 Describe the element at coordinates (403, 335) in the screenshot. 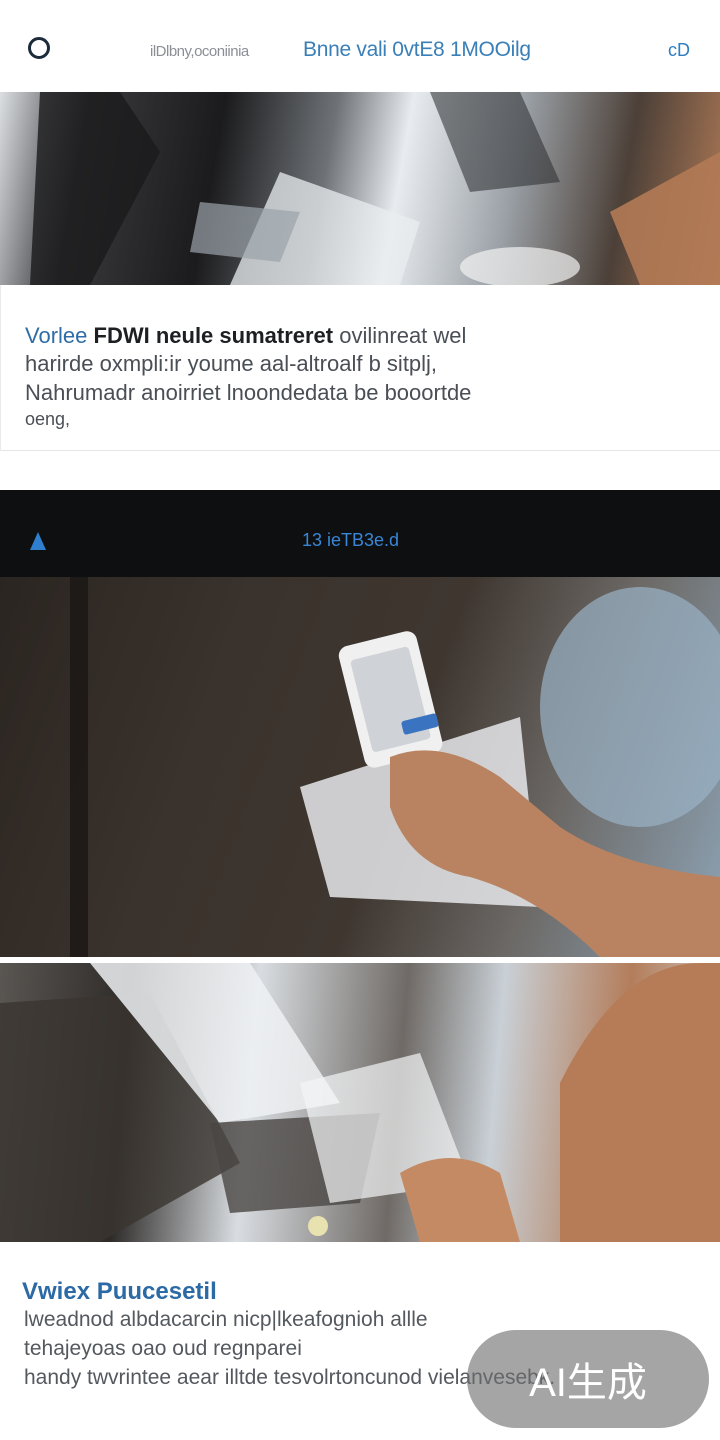

I see `card-1-line-1-rest: ovilinreat wel` at that location.